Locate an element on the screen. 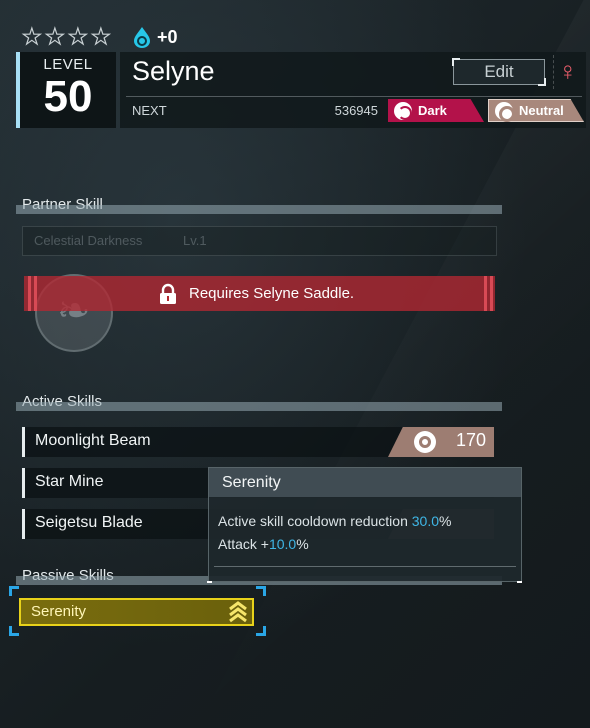 This screenshot has width=590, height=728. next-exp-value: 536945 is located at coordinates (356, 110).